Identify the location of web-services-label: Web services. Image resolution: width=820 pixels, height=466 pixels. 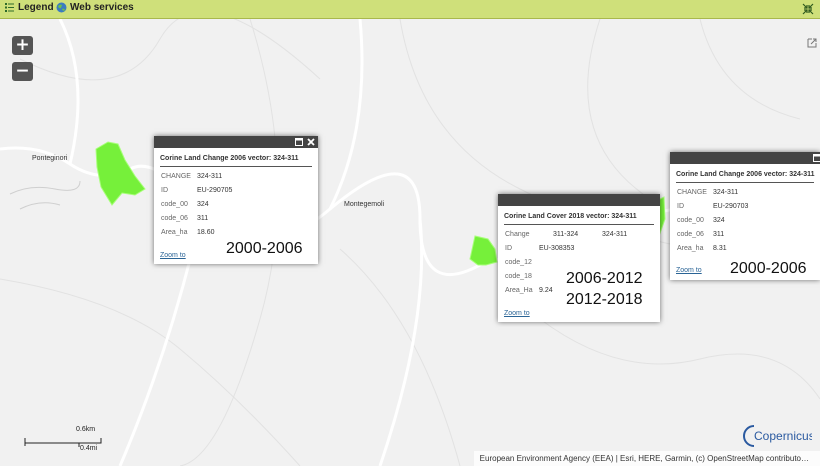
(102, 7).